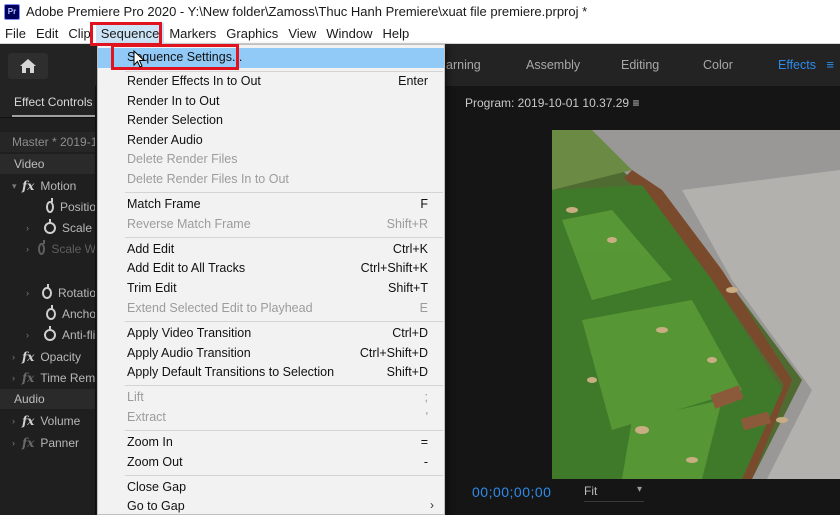 The image size is (840, 515). Describe the element at coordinates (175, 120) in the screenshot. I see `menu-item-label: Render Selection` at that location.